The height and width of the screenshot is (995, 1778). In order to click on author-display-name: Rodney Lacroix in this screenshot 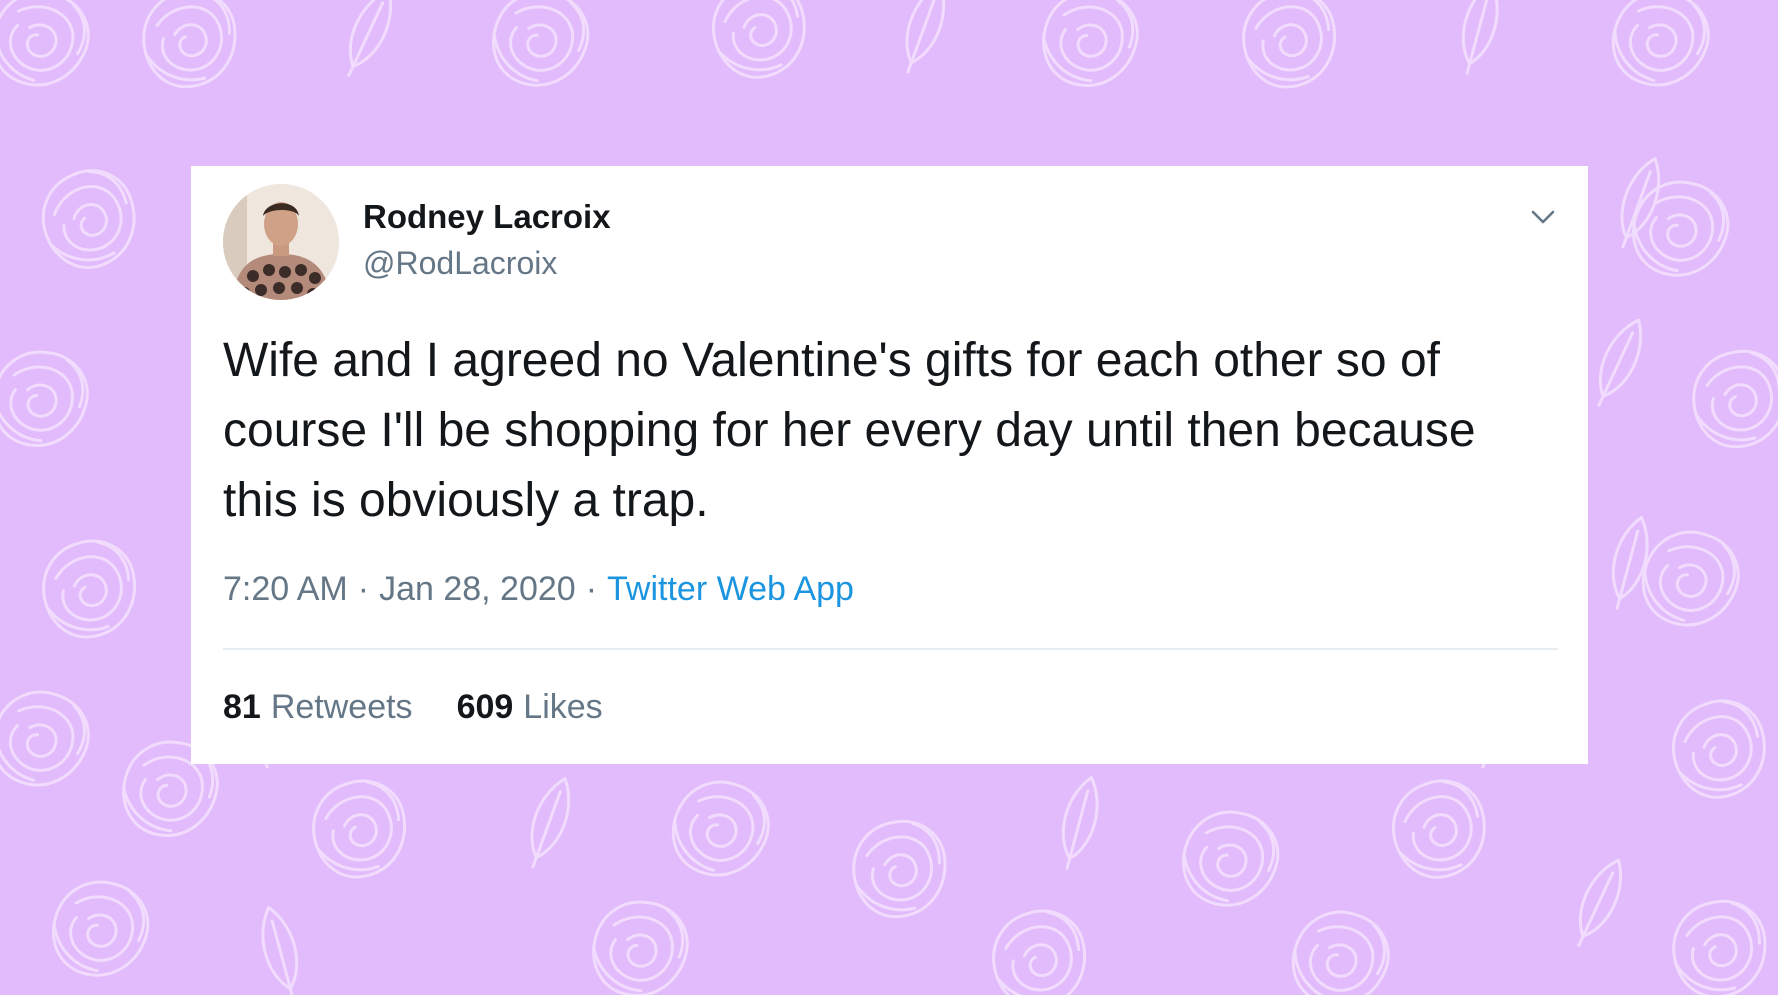, I will do `click(487, 217)`.